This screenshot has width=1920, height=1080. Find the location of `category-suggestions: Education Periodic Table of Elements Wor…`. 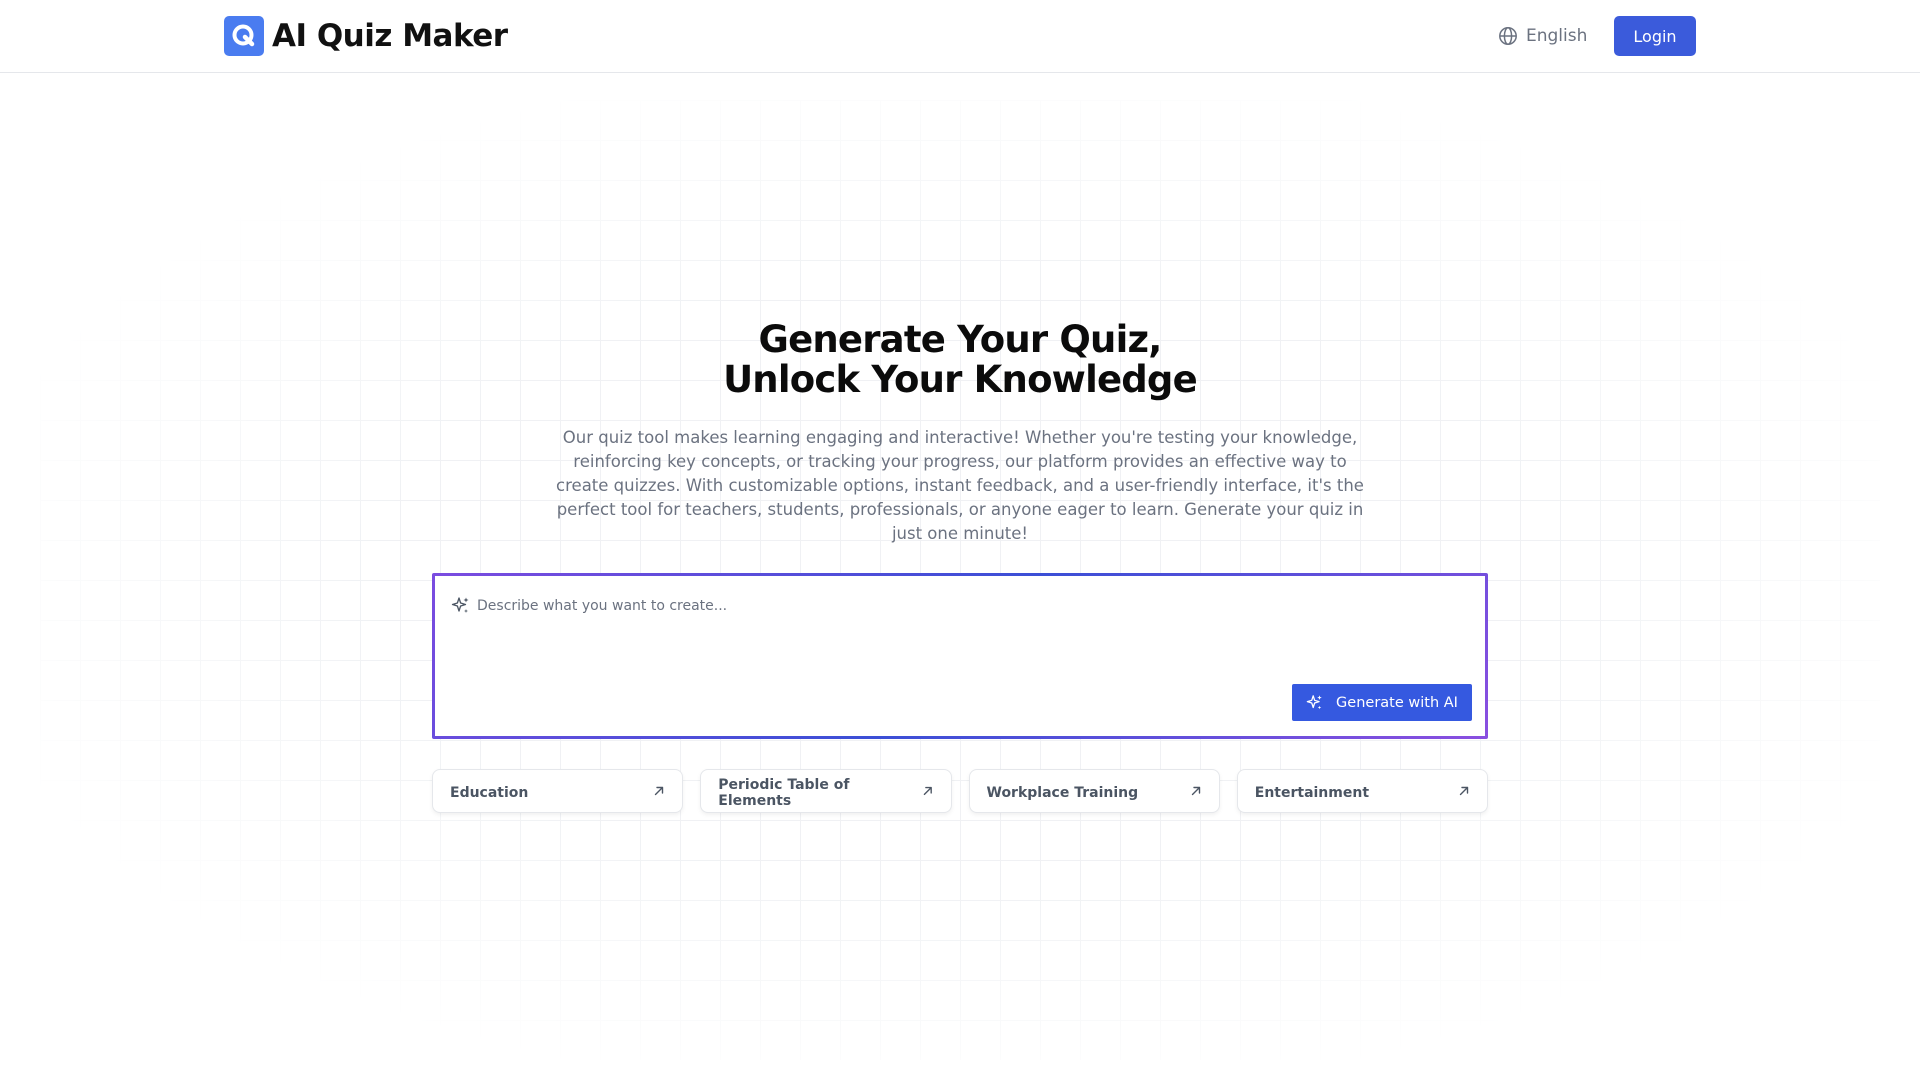

category-suggestions: Education Periodic Table of Elements Wor… is located at coordinates (960, 791).